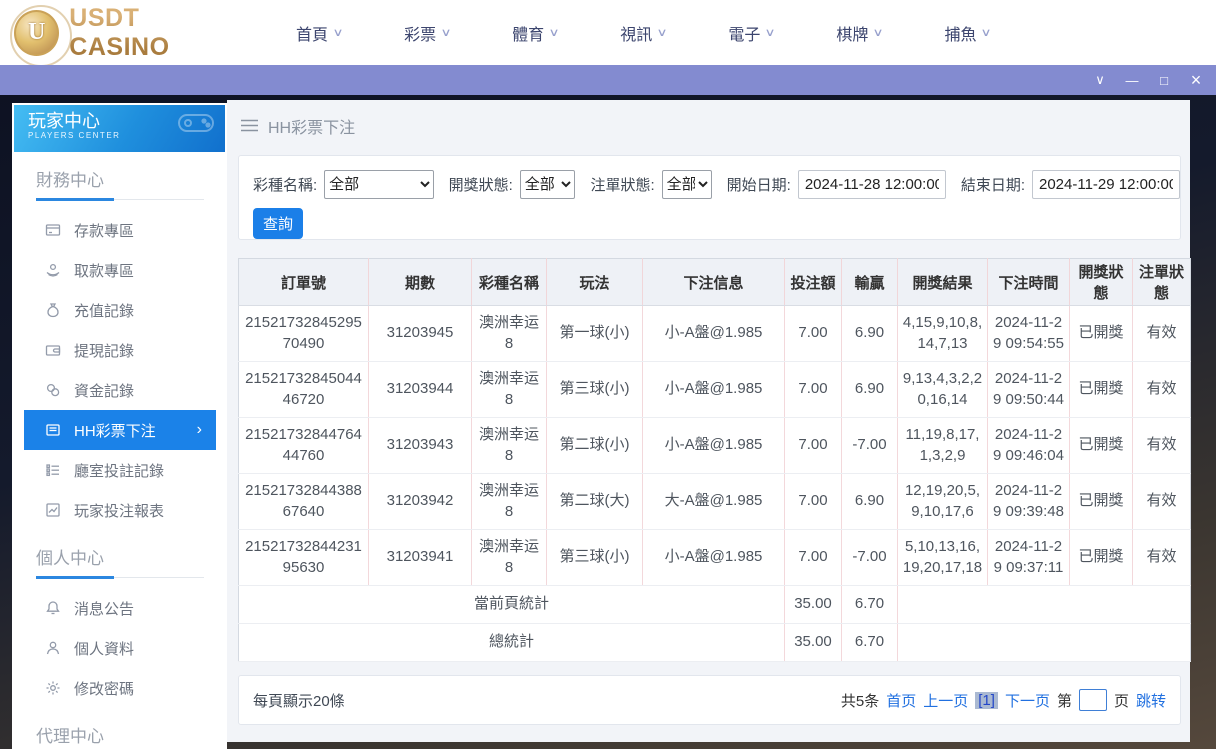  What do you see at coordinates (860, 33) in the screenshot?
I see `nav-item-chess: 棋牌 ∨` at bounding box center [860, 33].